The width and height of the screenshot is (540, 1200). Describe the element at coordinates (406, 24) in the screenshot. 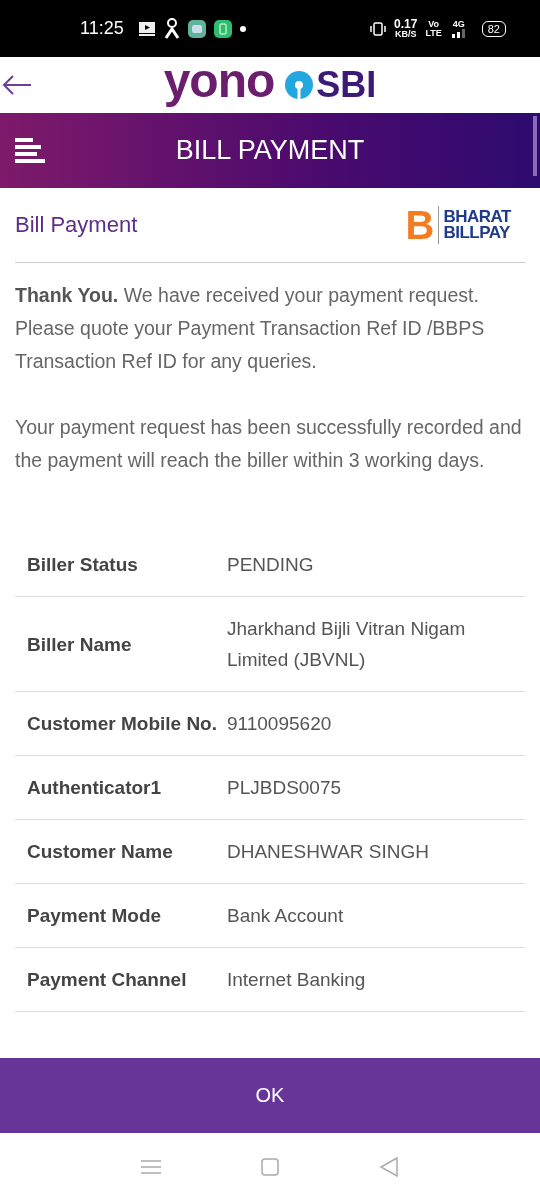

I see `network-speed: 0.17` at that location.